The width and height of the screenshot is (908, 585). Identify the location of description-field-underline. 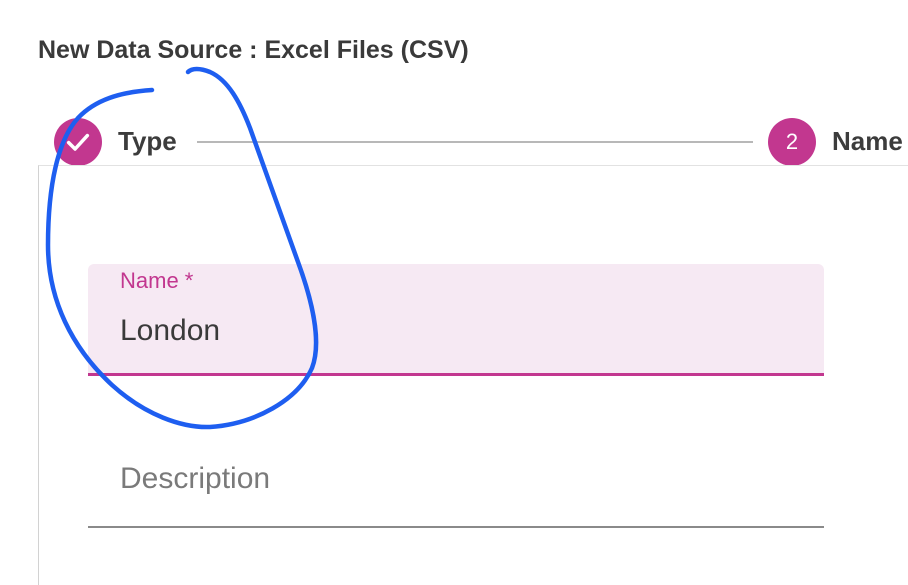
(456, 527).